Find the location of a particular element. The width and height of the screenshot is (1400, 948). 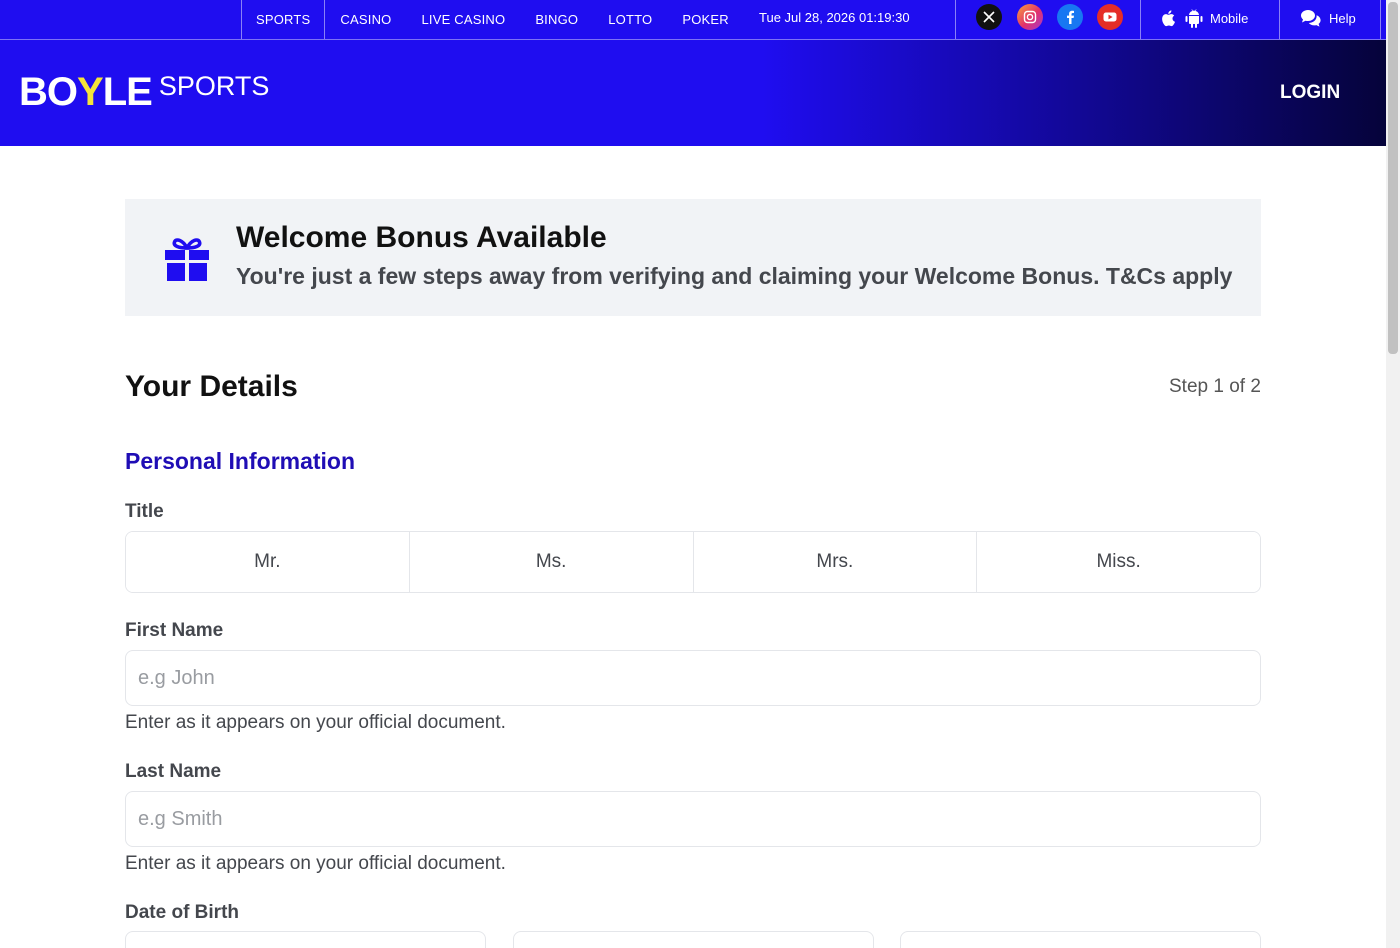

facebook-icon is located at coordinates (1070, 17).